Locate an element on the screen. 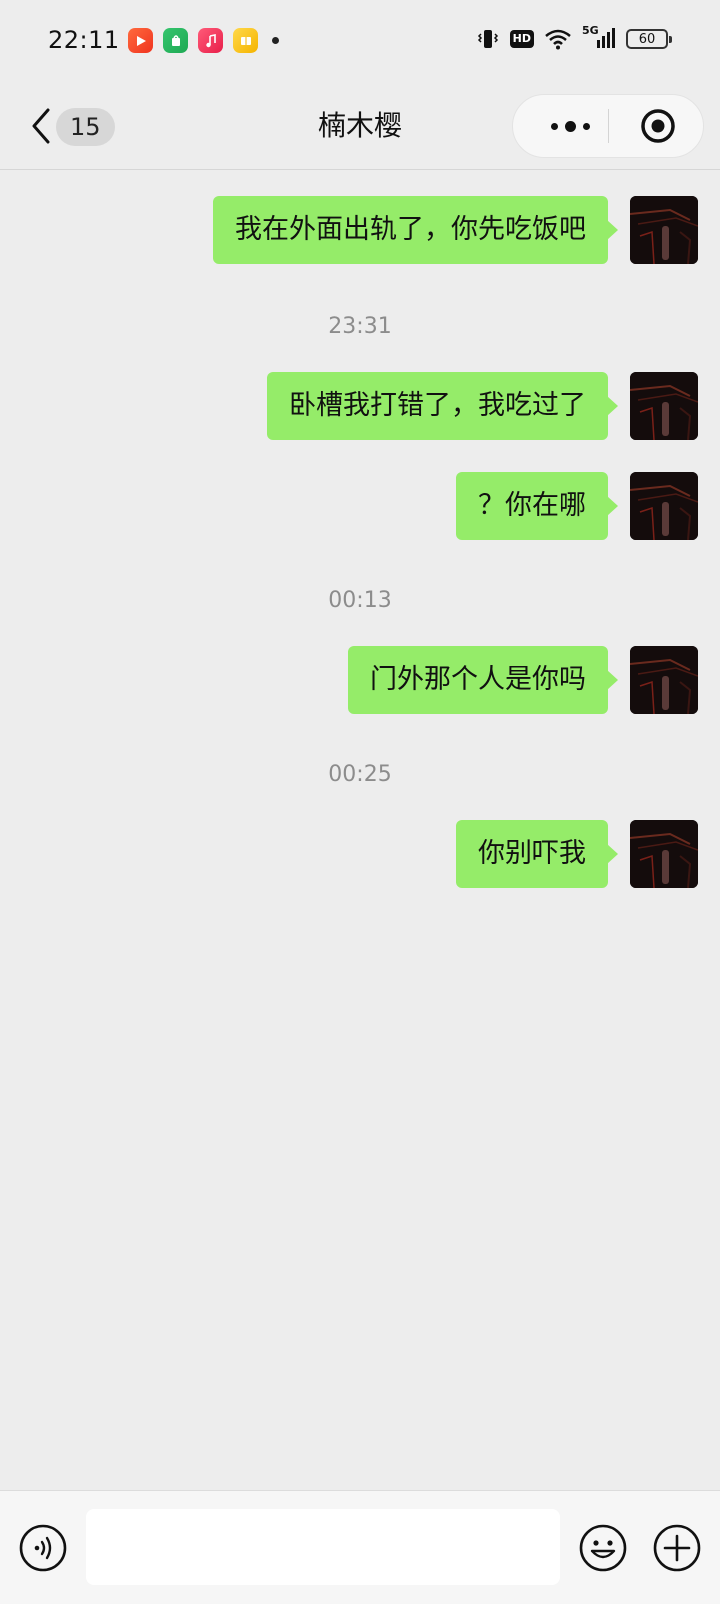 The image size is (720, 1604). message-row: 门外那个人是你吗 is located at coordinates (523, 680).